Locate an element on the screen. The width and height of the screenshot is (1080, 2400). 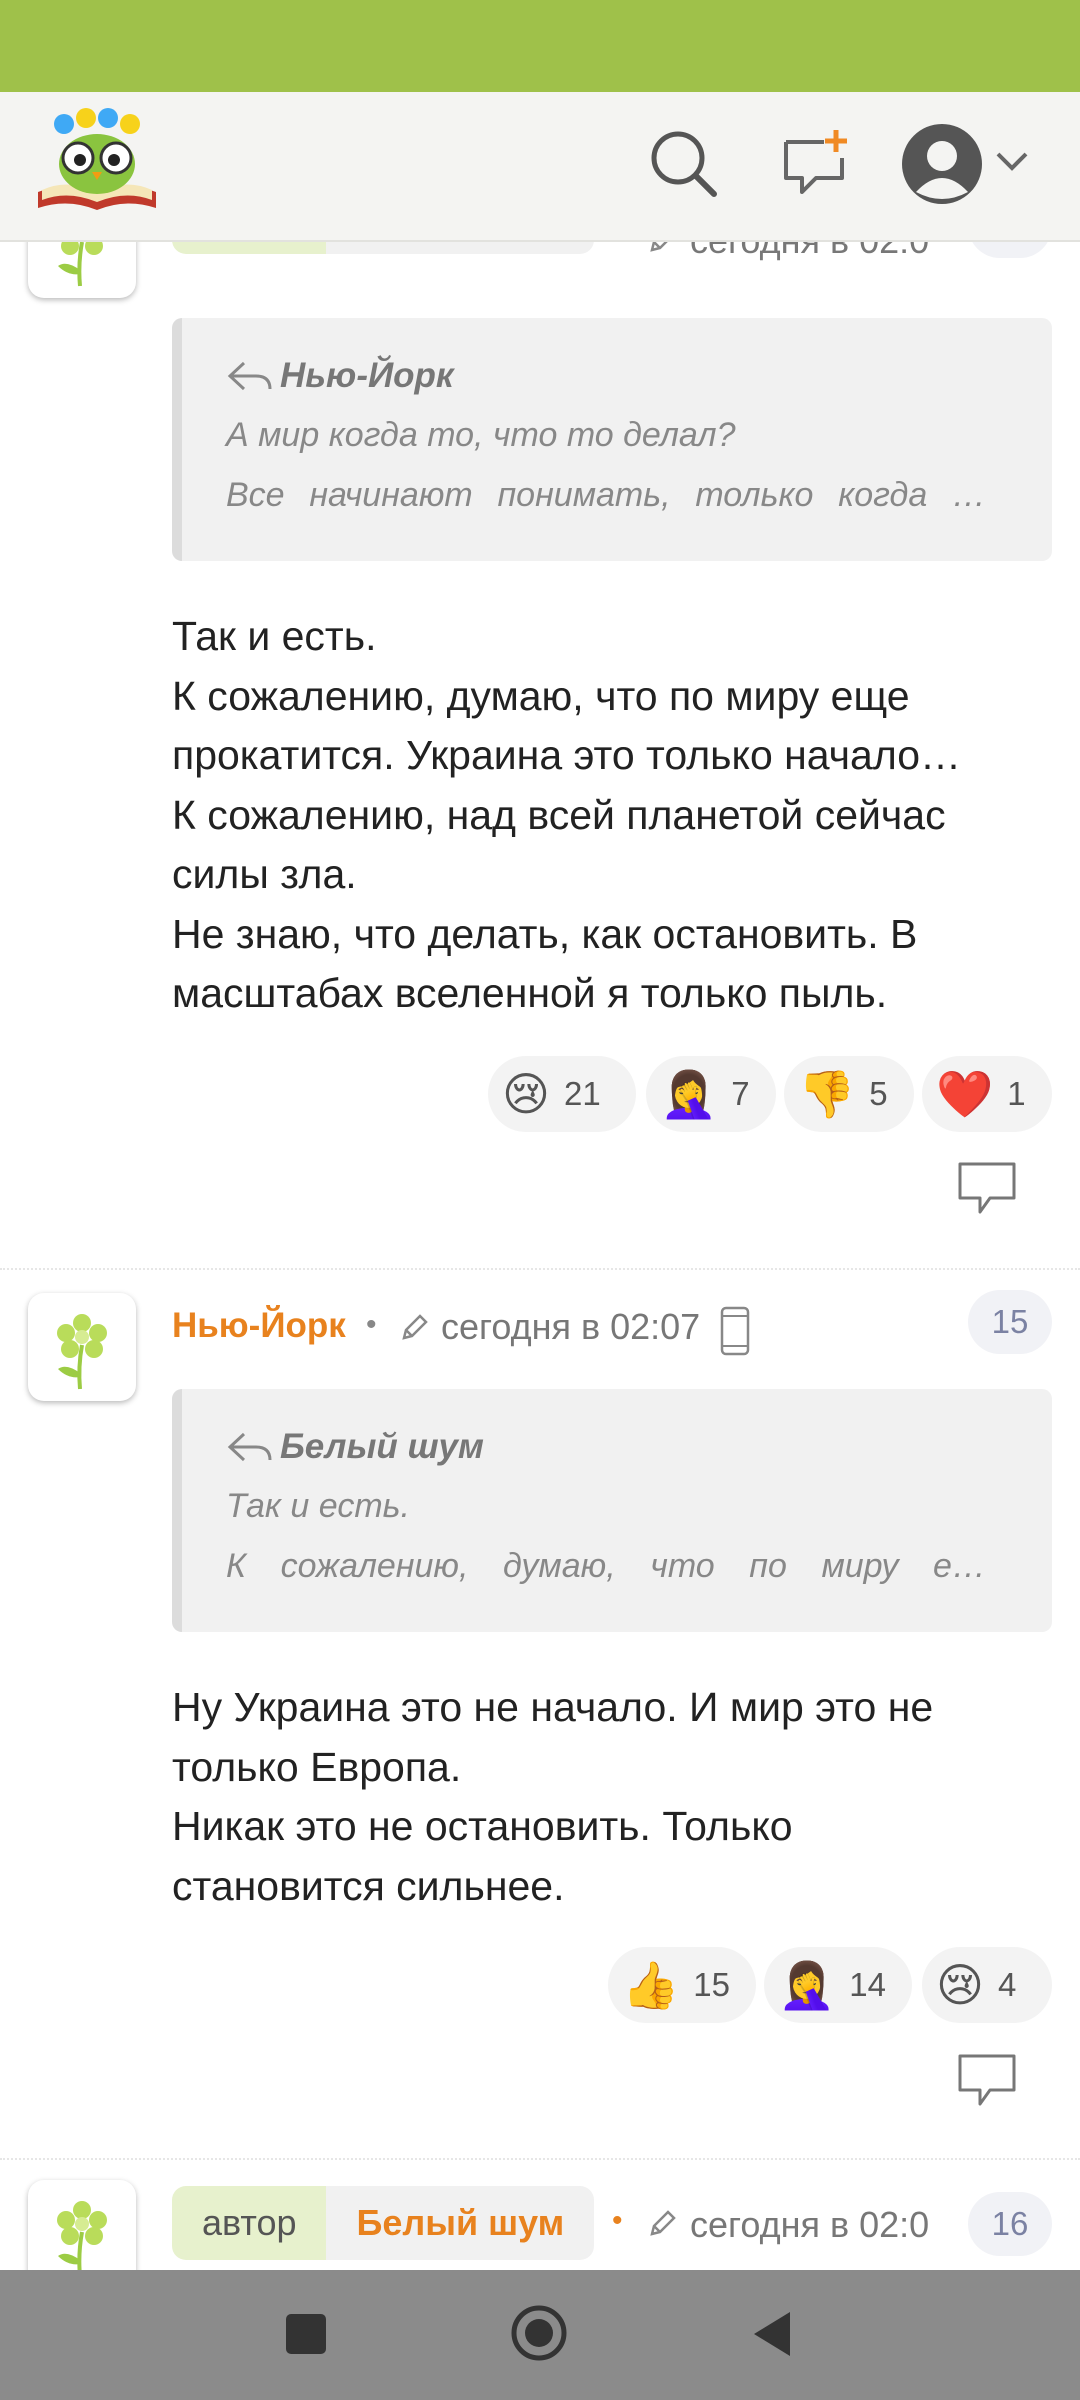
quote-word: что is located at coordinates (682, 1566).